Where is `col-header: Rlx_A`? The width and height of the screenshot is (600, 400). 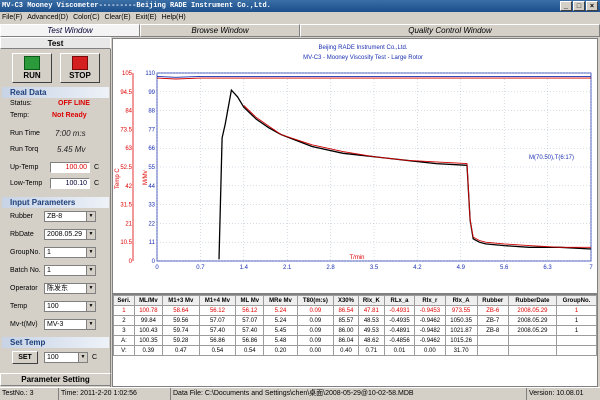
col-header: Rlx_A is located at coordinates (461, 300).